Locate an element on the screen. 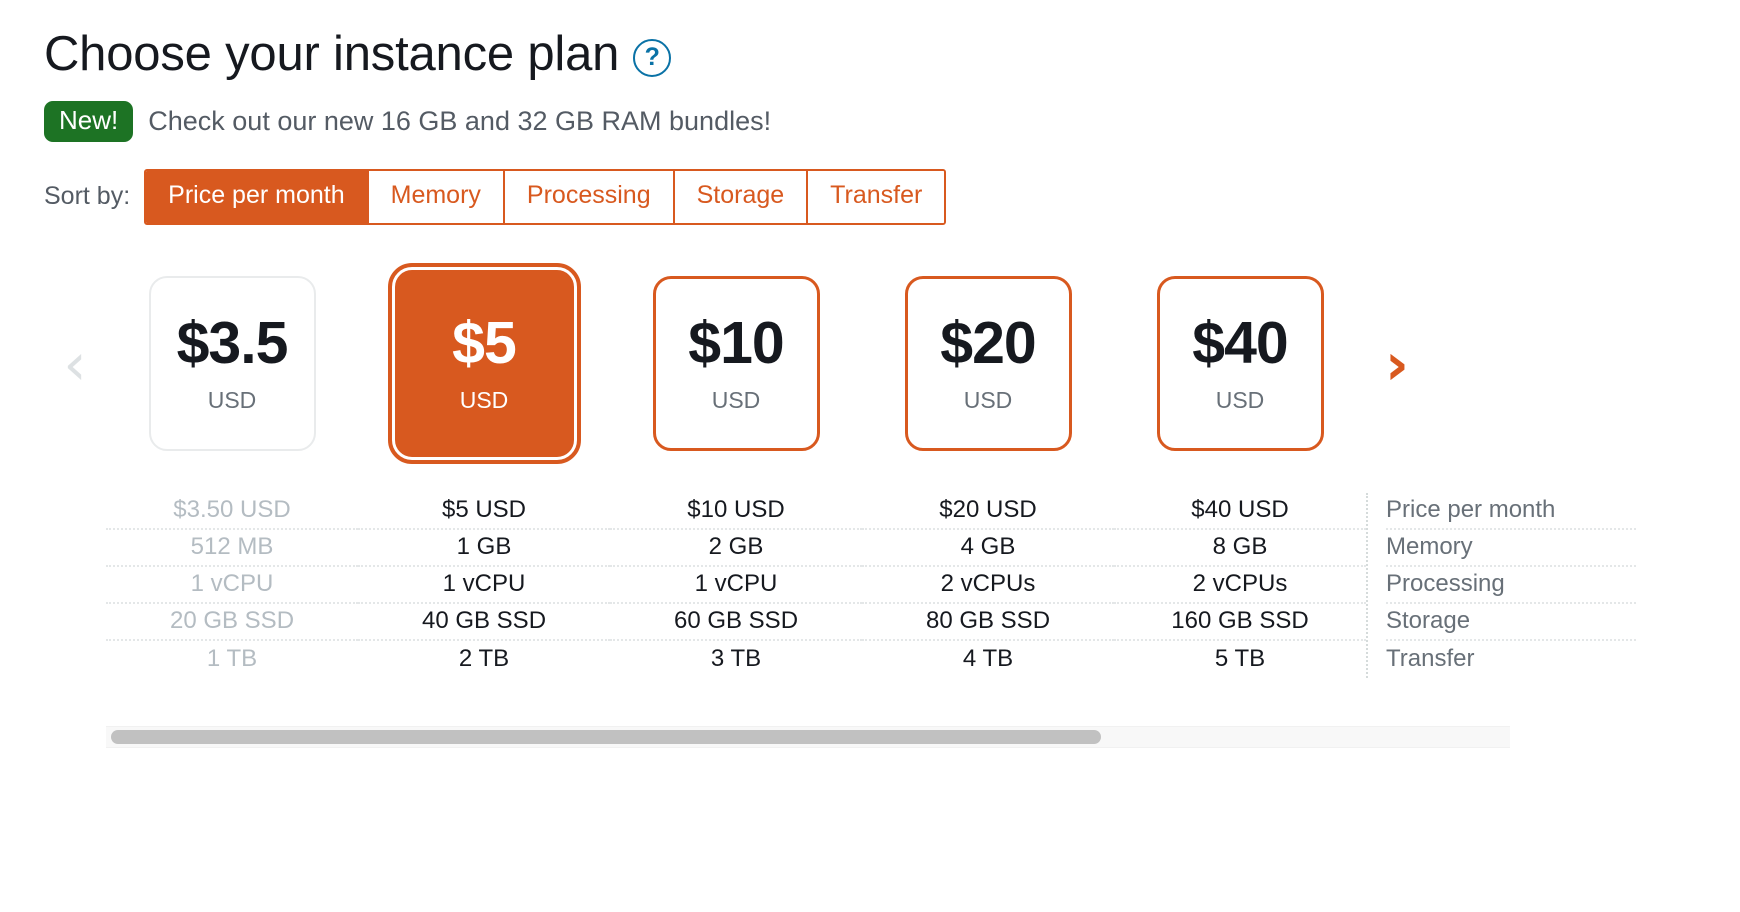  spec-cell-transfer: 4 TB is located at coordinates (988, 658).